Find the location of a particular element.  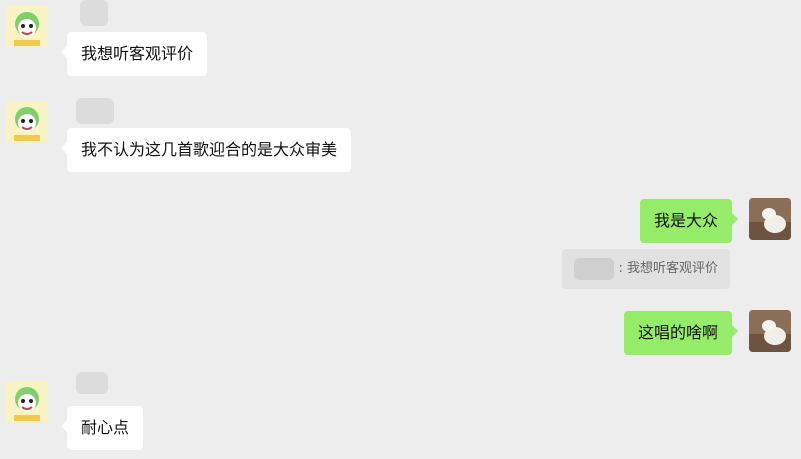

message-text: 我是大众 is located at coordinates (685, 220).